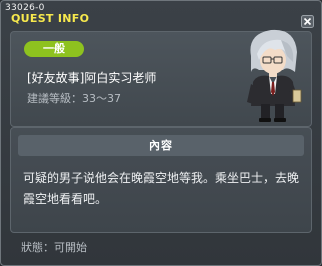  Describe the element at coordinates (161, 20) in the screenshot. I see `title-bar: QUEST INFO` at that location.